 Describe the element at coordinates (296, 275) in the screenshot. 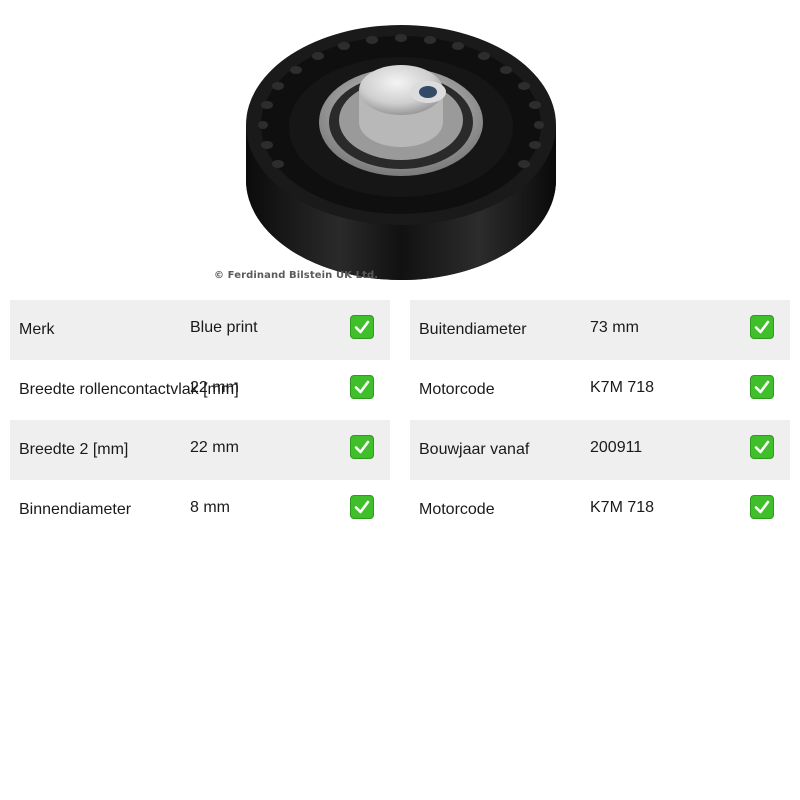

I see `image-copyright-text: © Ferdinand Bilstein UK Ltd.` at that location.